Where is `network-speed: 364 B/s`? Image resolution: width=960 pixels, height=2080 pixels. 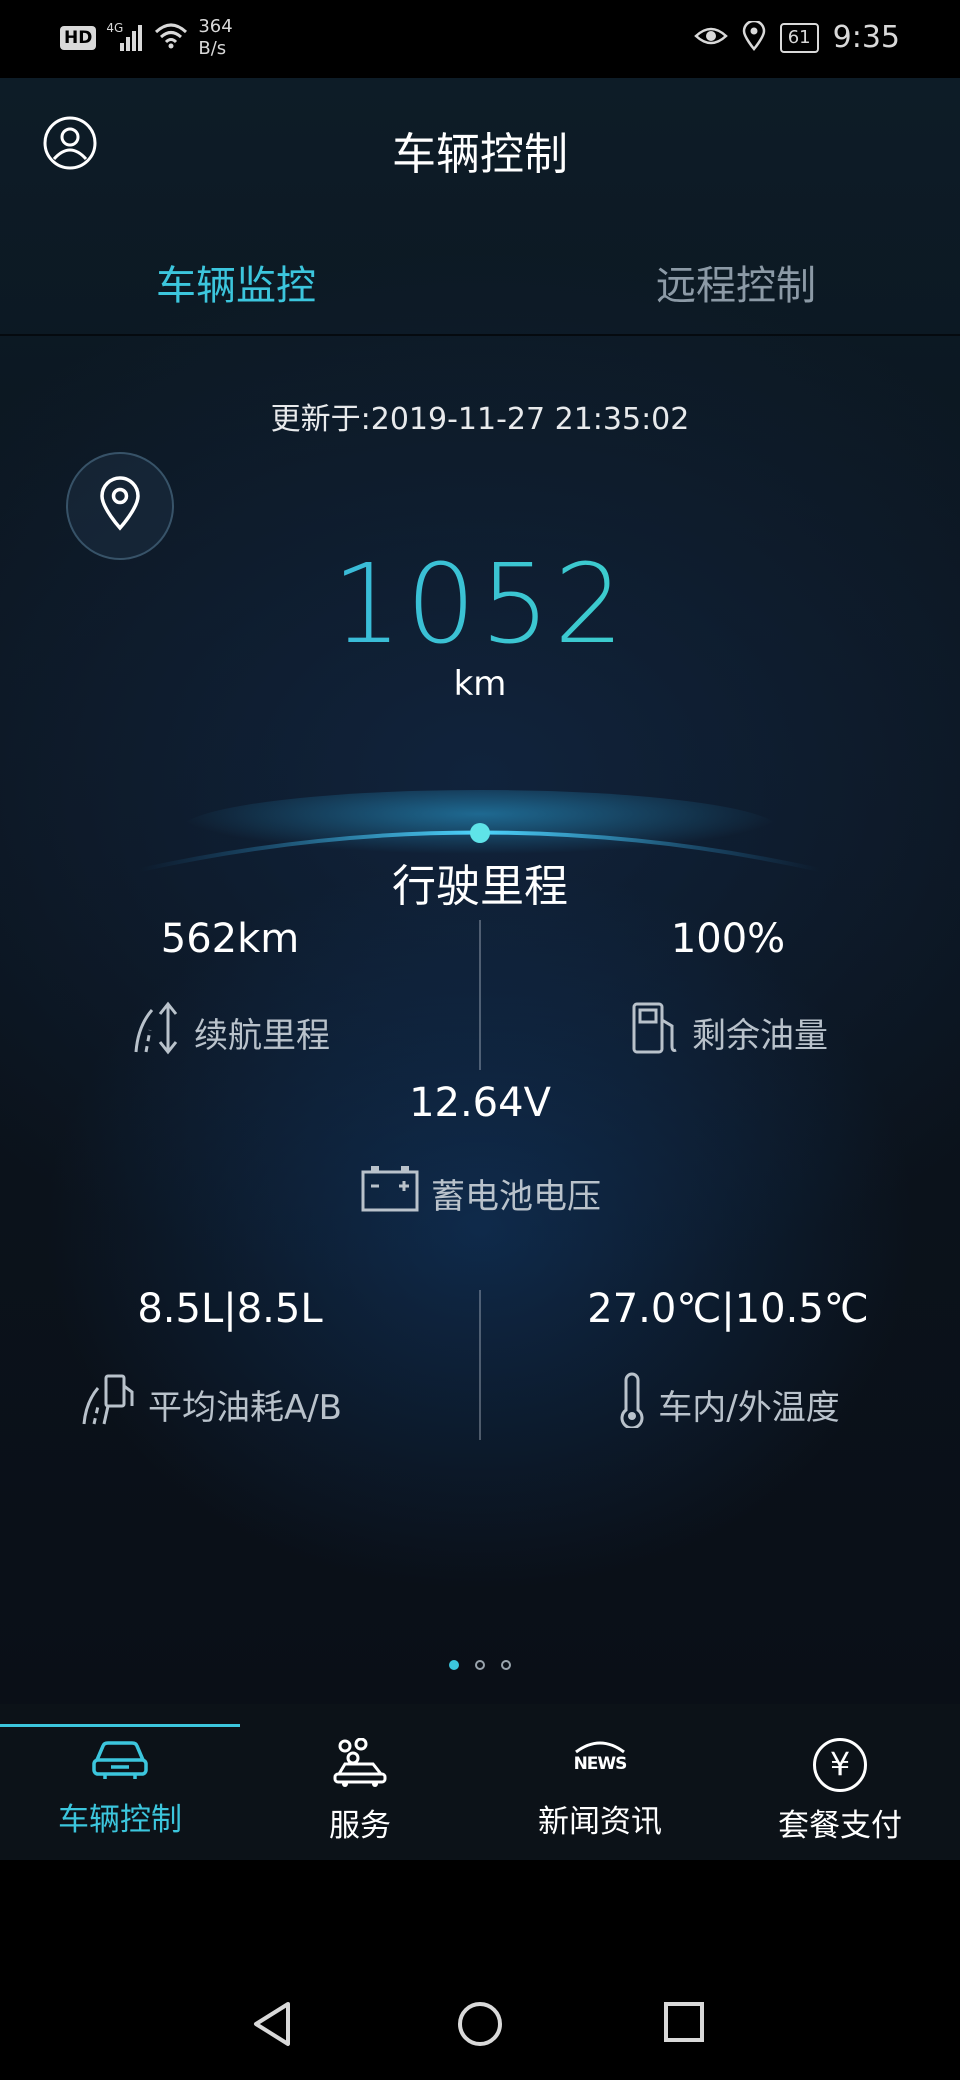
network-speed: 364 B/s is located at coordinates (215, 38).